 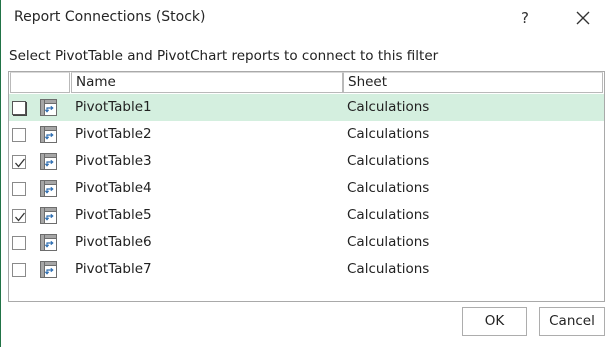 I want to click on row-name: PivotTable7, so click(x=113, y=269).